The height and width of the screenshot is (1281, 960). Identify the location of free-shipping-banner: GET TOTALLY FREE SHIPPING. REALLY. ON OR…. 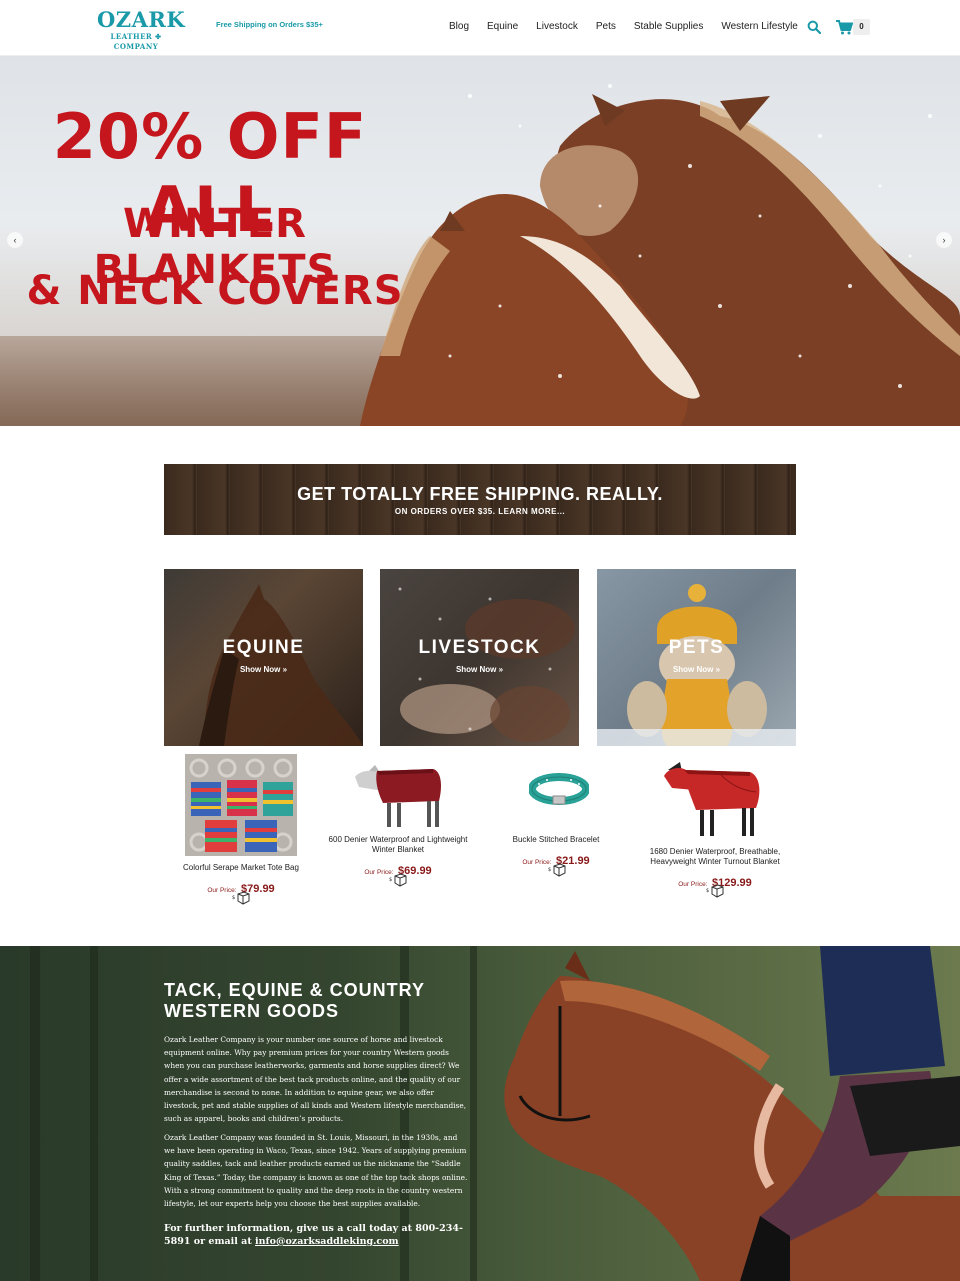
(480, 499).